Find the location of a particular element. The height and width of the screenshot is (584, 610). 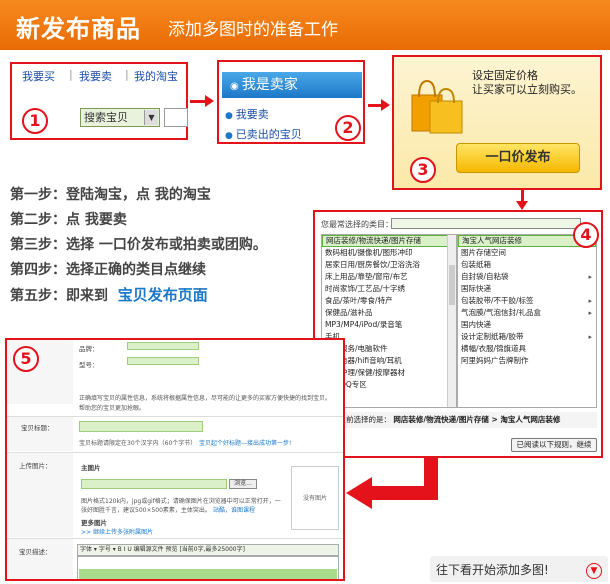

step-5: 第五步：即来到 宝贝发布页面 is located at coordinates (109, 294).